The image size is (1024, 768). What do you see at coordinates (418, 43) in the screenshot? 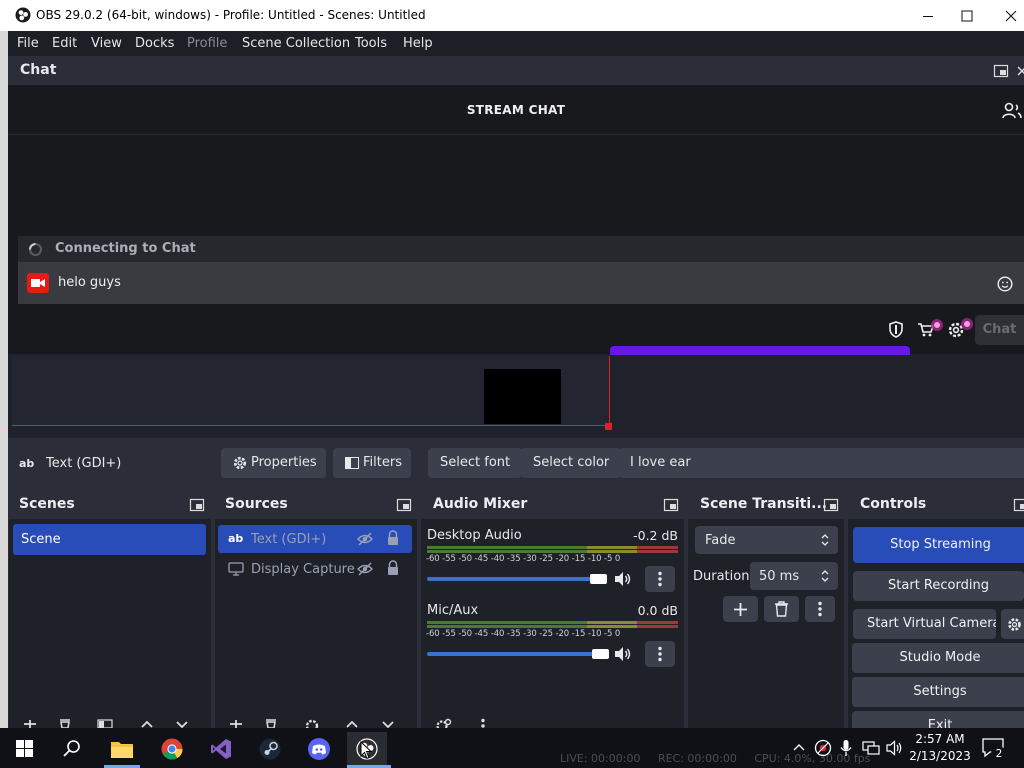
I see `menu-help: Help` at bounding box center [418, 43].